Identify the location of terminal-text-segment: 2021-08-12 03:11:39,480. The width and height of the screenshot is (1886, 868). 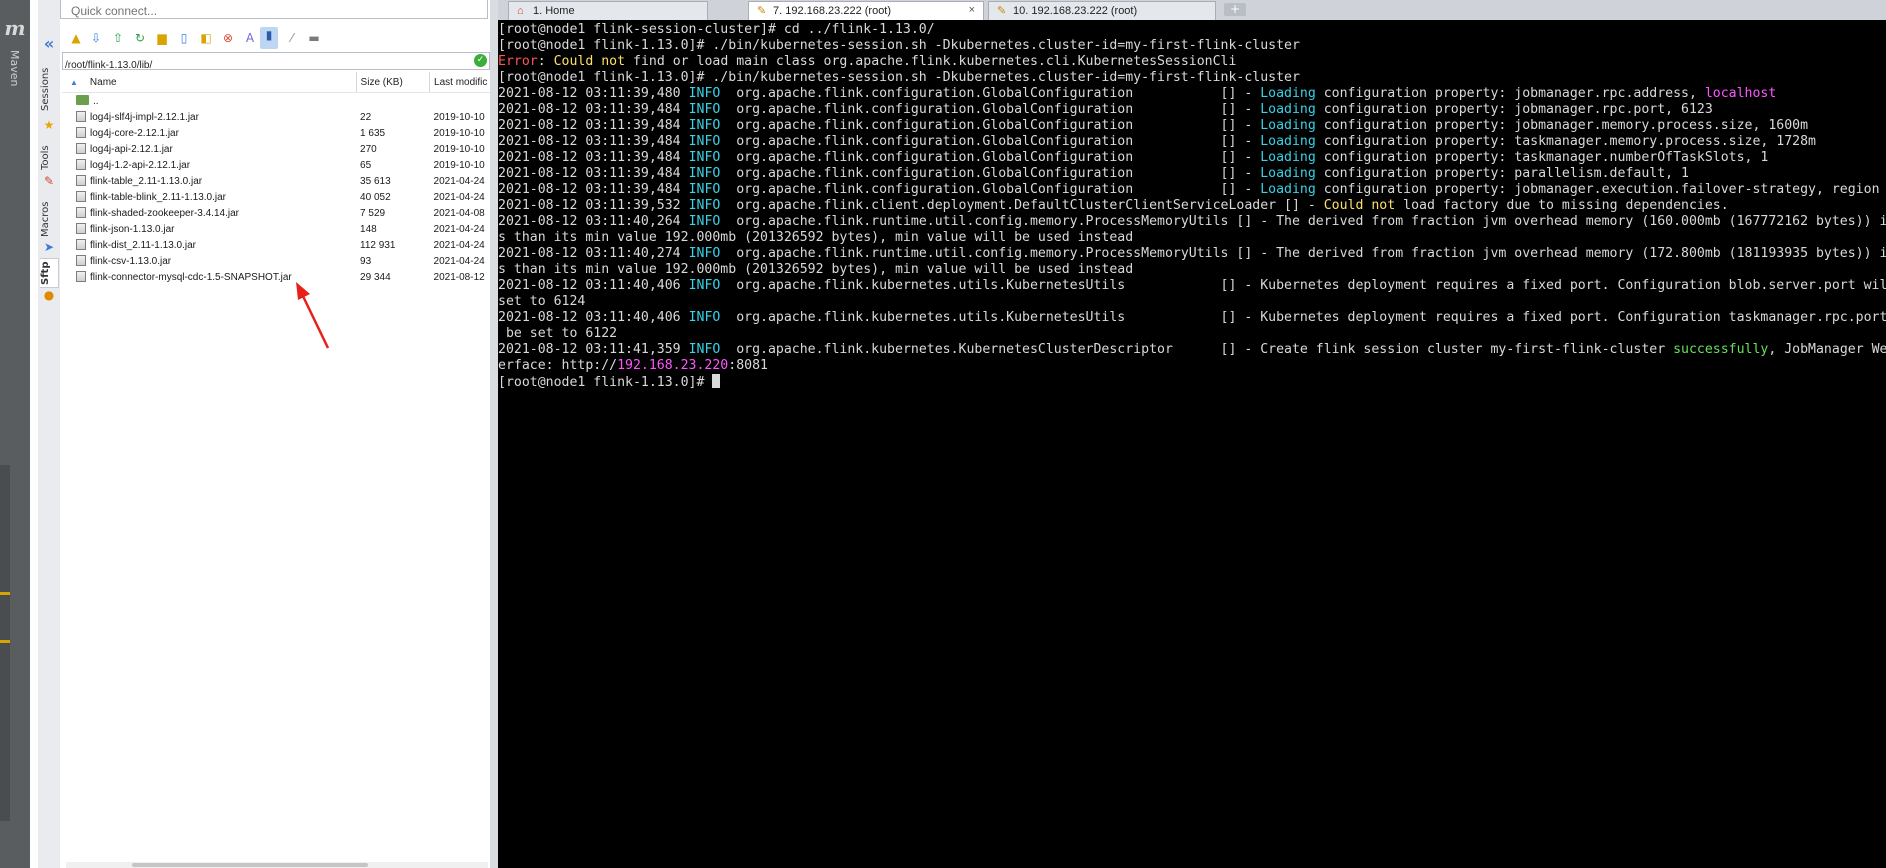
(593, 93).